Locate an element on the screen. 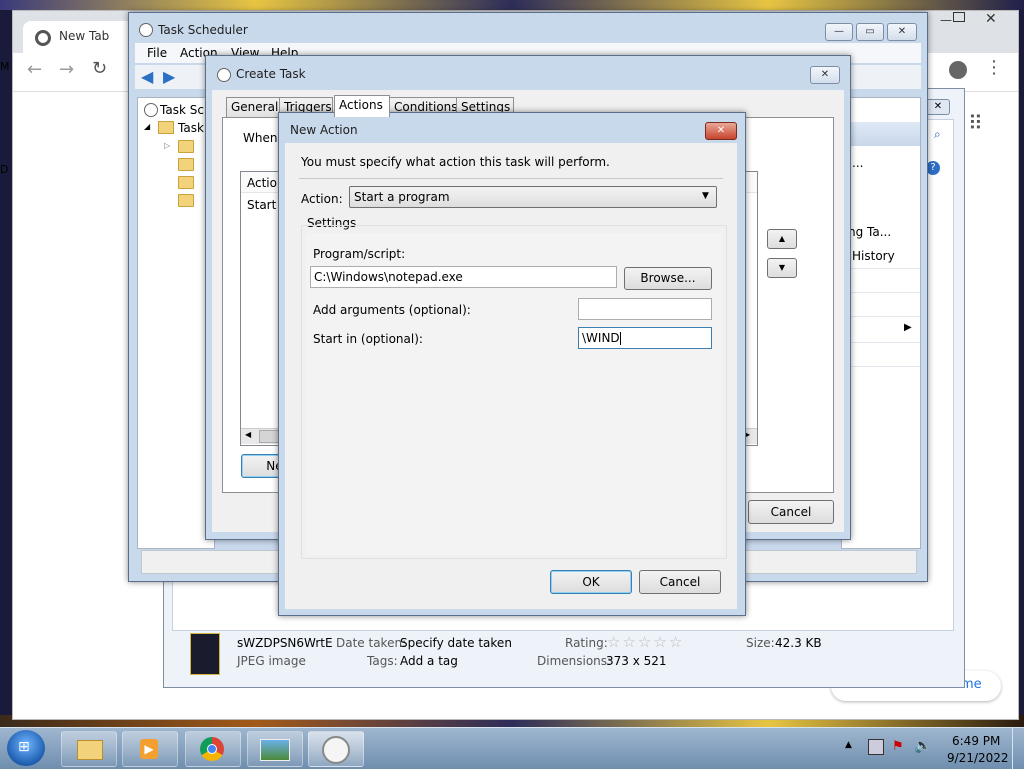  tab-actions: Actions is located at coordinates (362, 106).